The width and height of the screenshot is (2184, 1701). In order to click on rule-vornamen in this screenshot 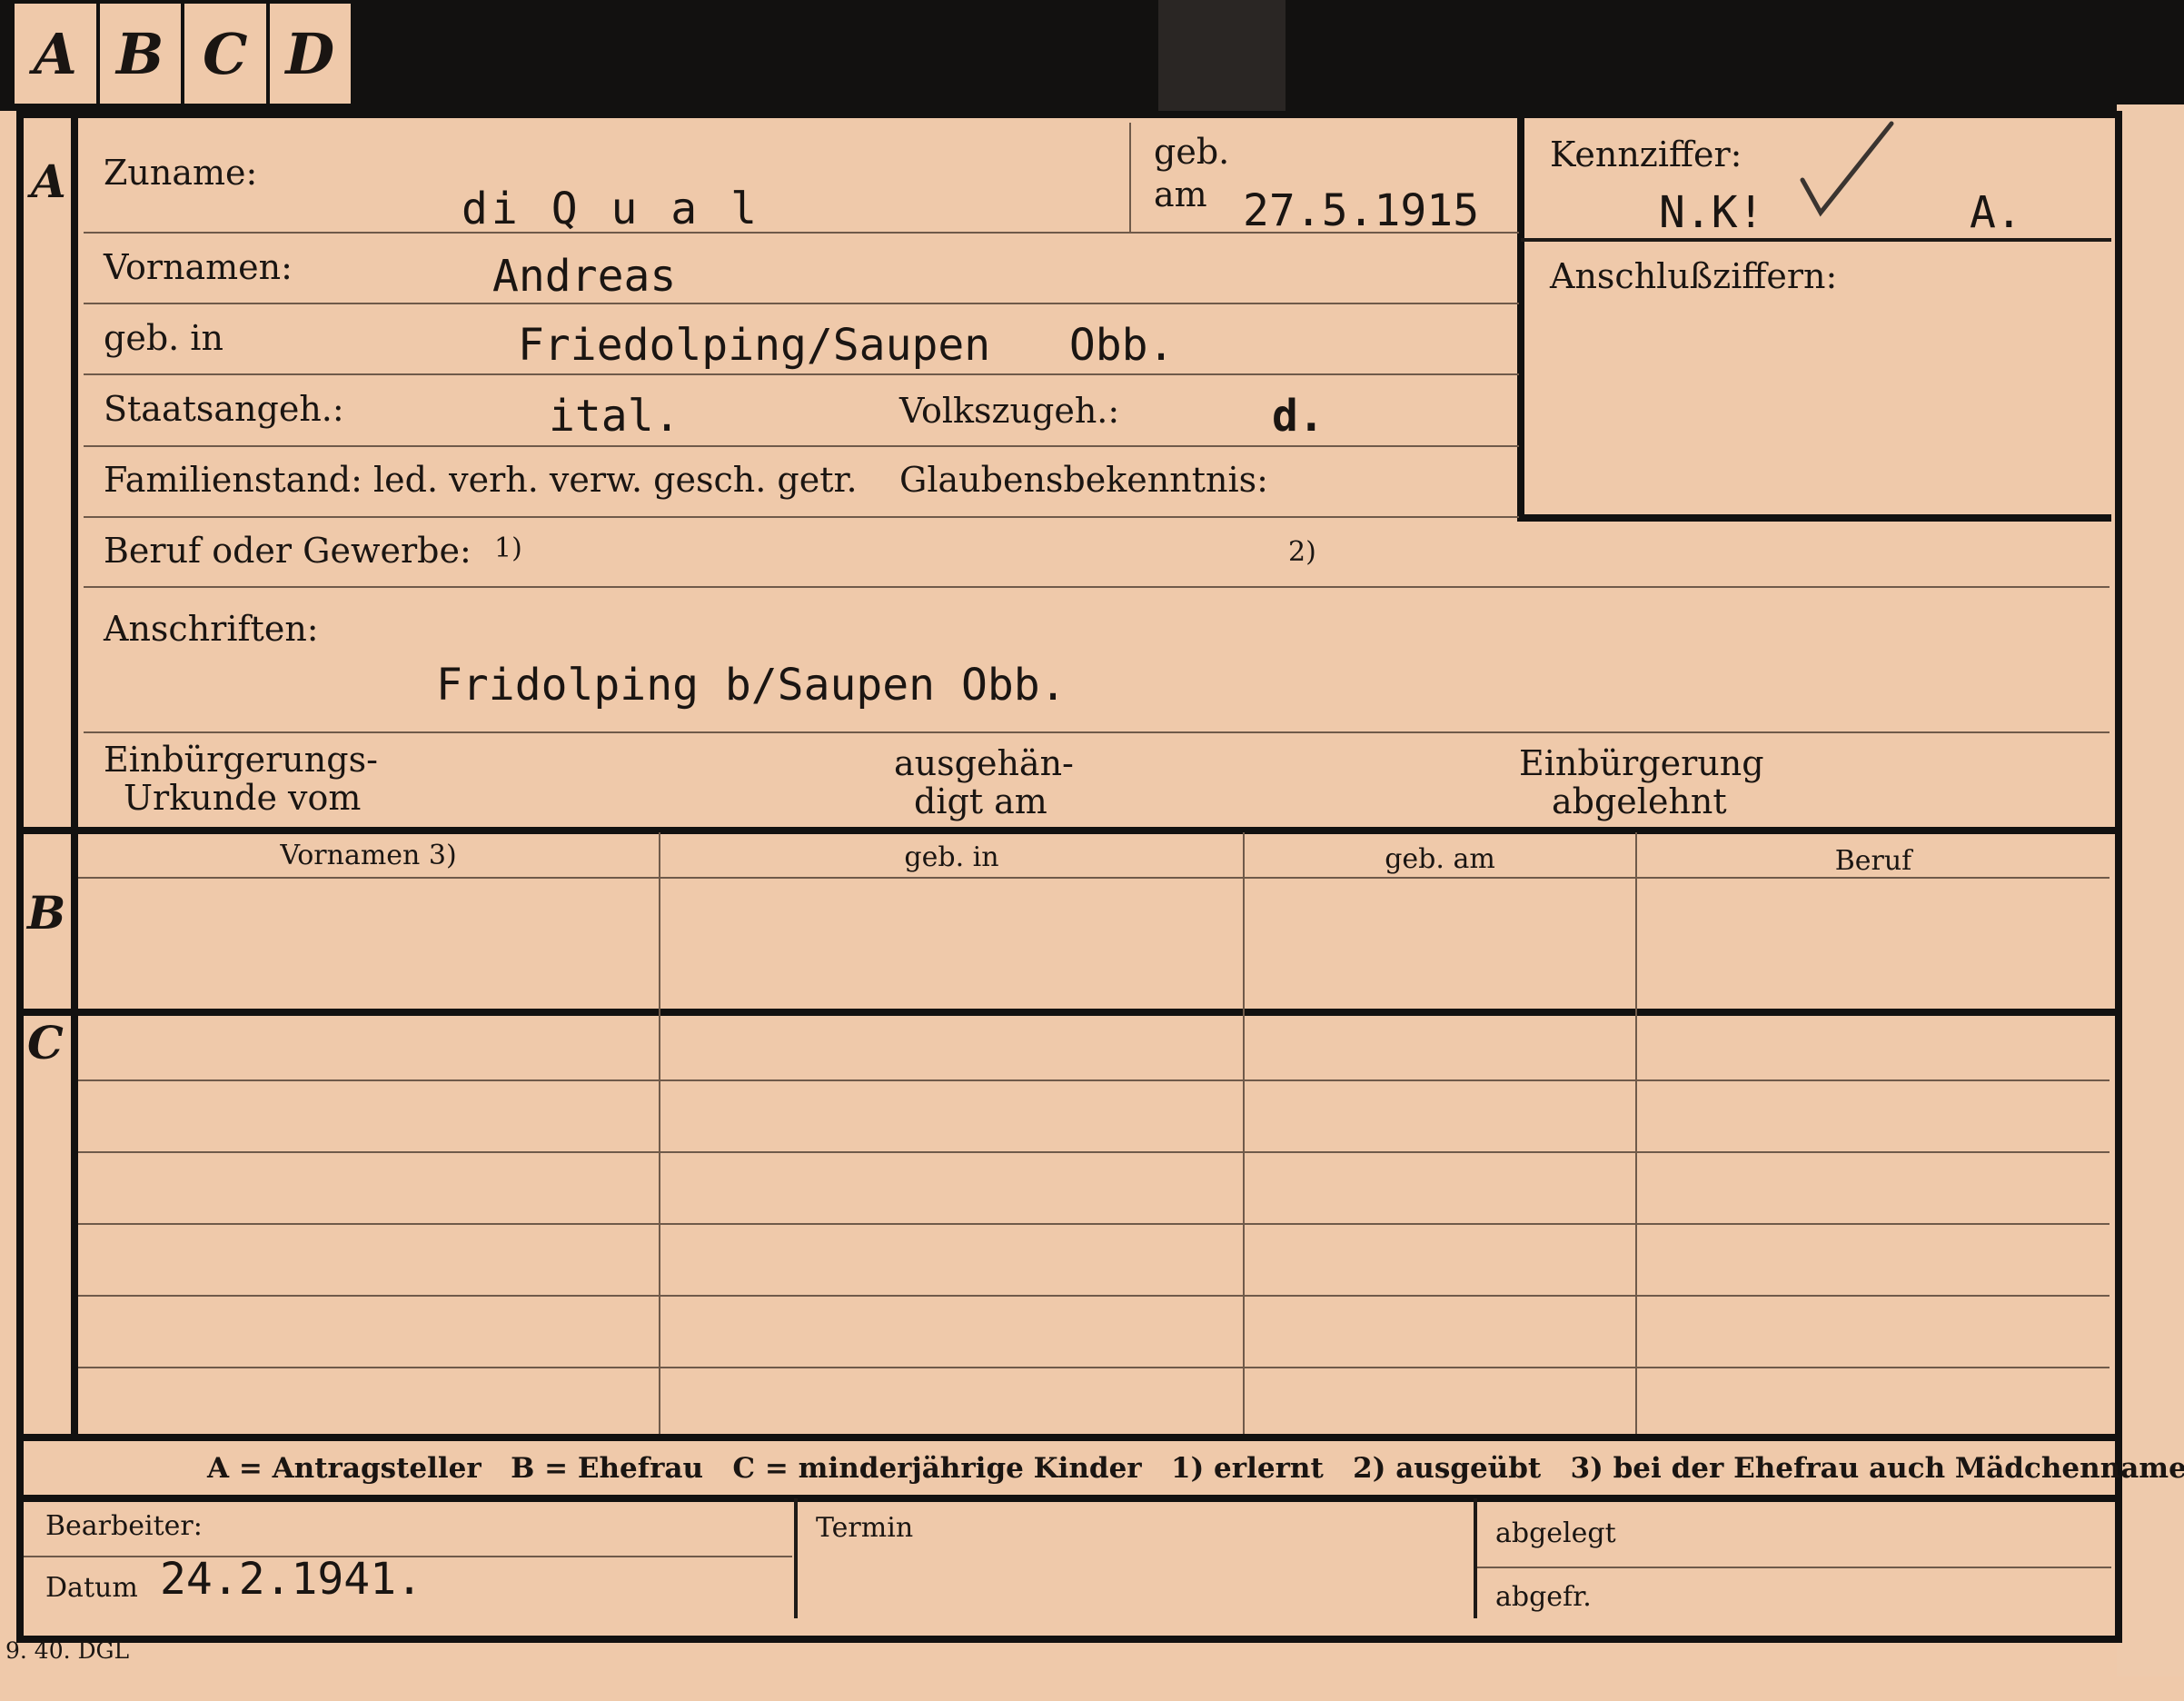, I will do `click(801, 303)`.